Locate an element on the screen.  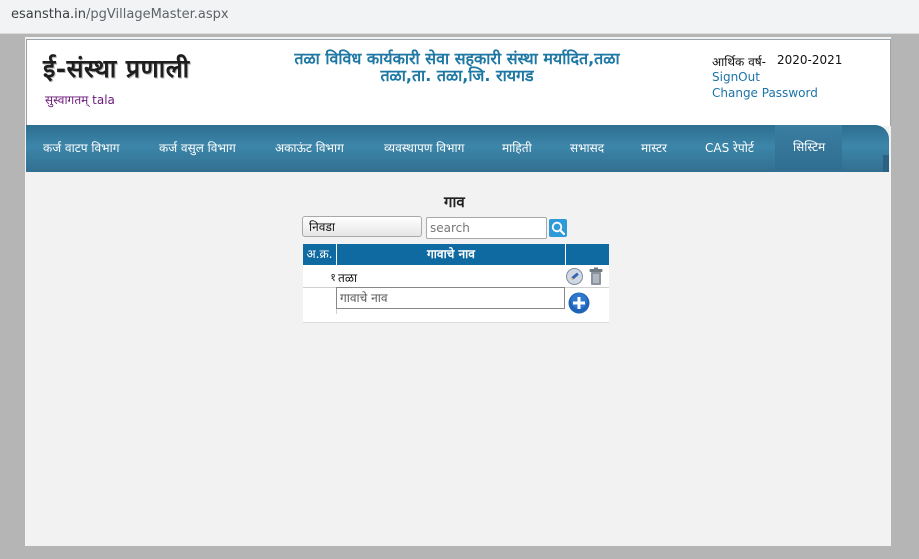
change-password-link: Change Password is located at coordinates (765, 93).